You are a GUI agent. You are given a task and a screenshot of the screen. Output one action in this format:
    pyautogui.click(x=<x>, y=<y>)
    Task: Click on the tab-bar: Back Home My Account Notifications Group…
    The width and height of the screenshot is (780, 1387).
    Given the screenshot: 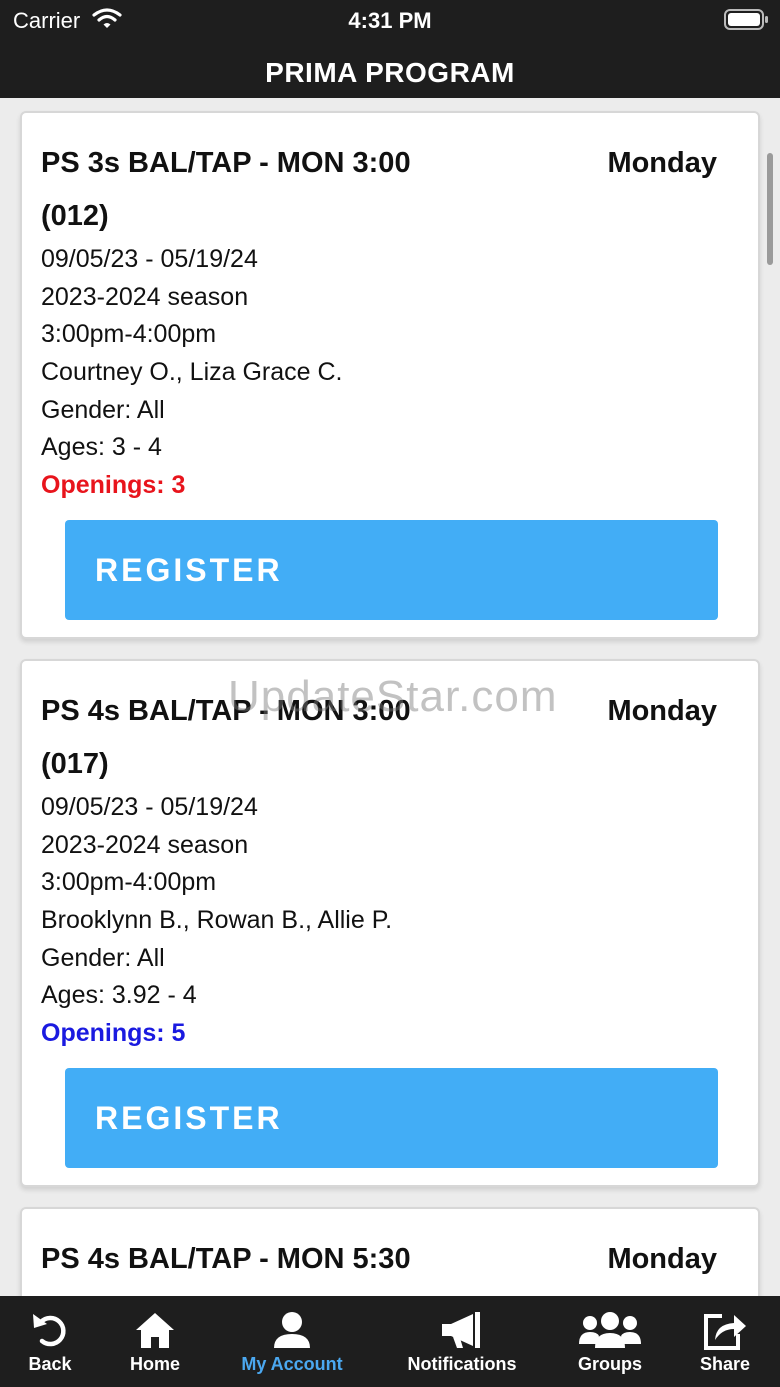 What is the action you would take?
    pyautogui.click(x=390, y=1341)
    